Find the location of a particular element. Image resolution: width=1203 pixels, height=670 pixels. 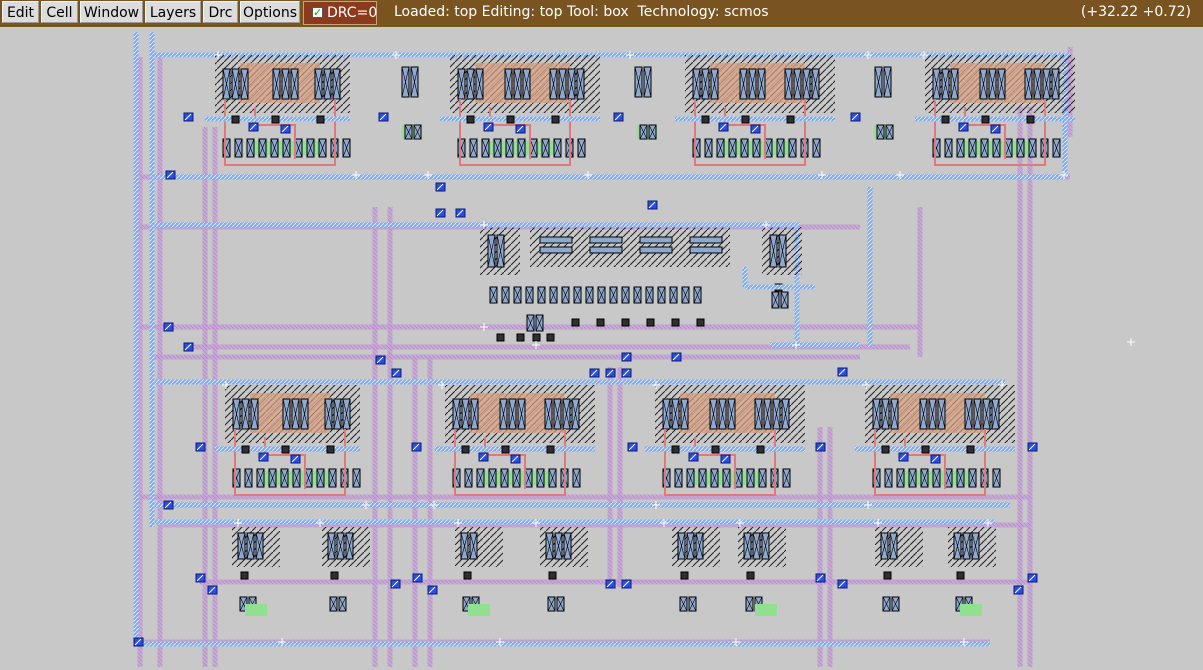

drc-toggle-label: DRC=0 is located at coordinates (352, 13).